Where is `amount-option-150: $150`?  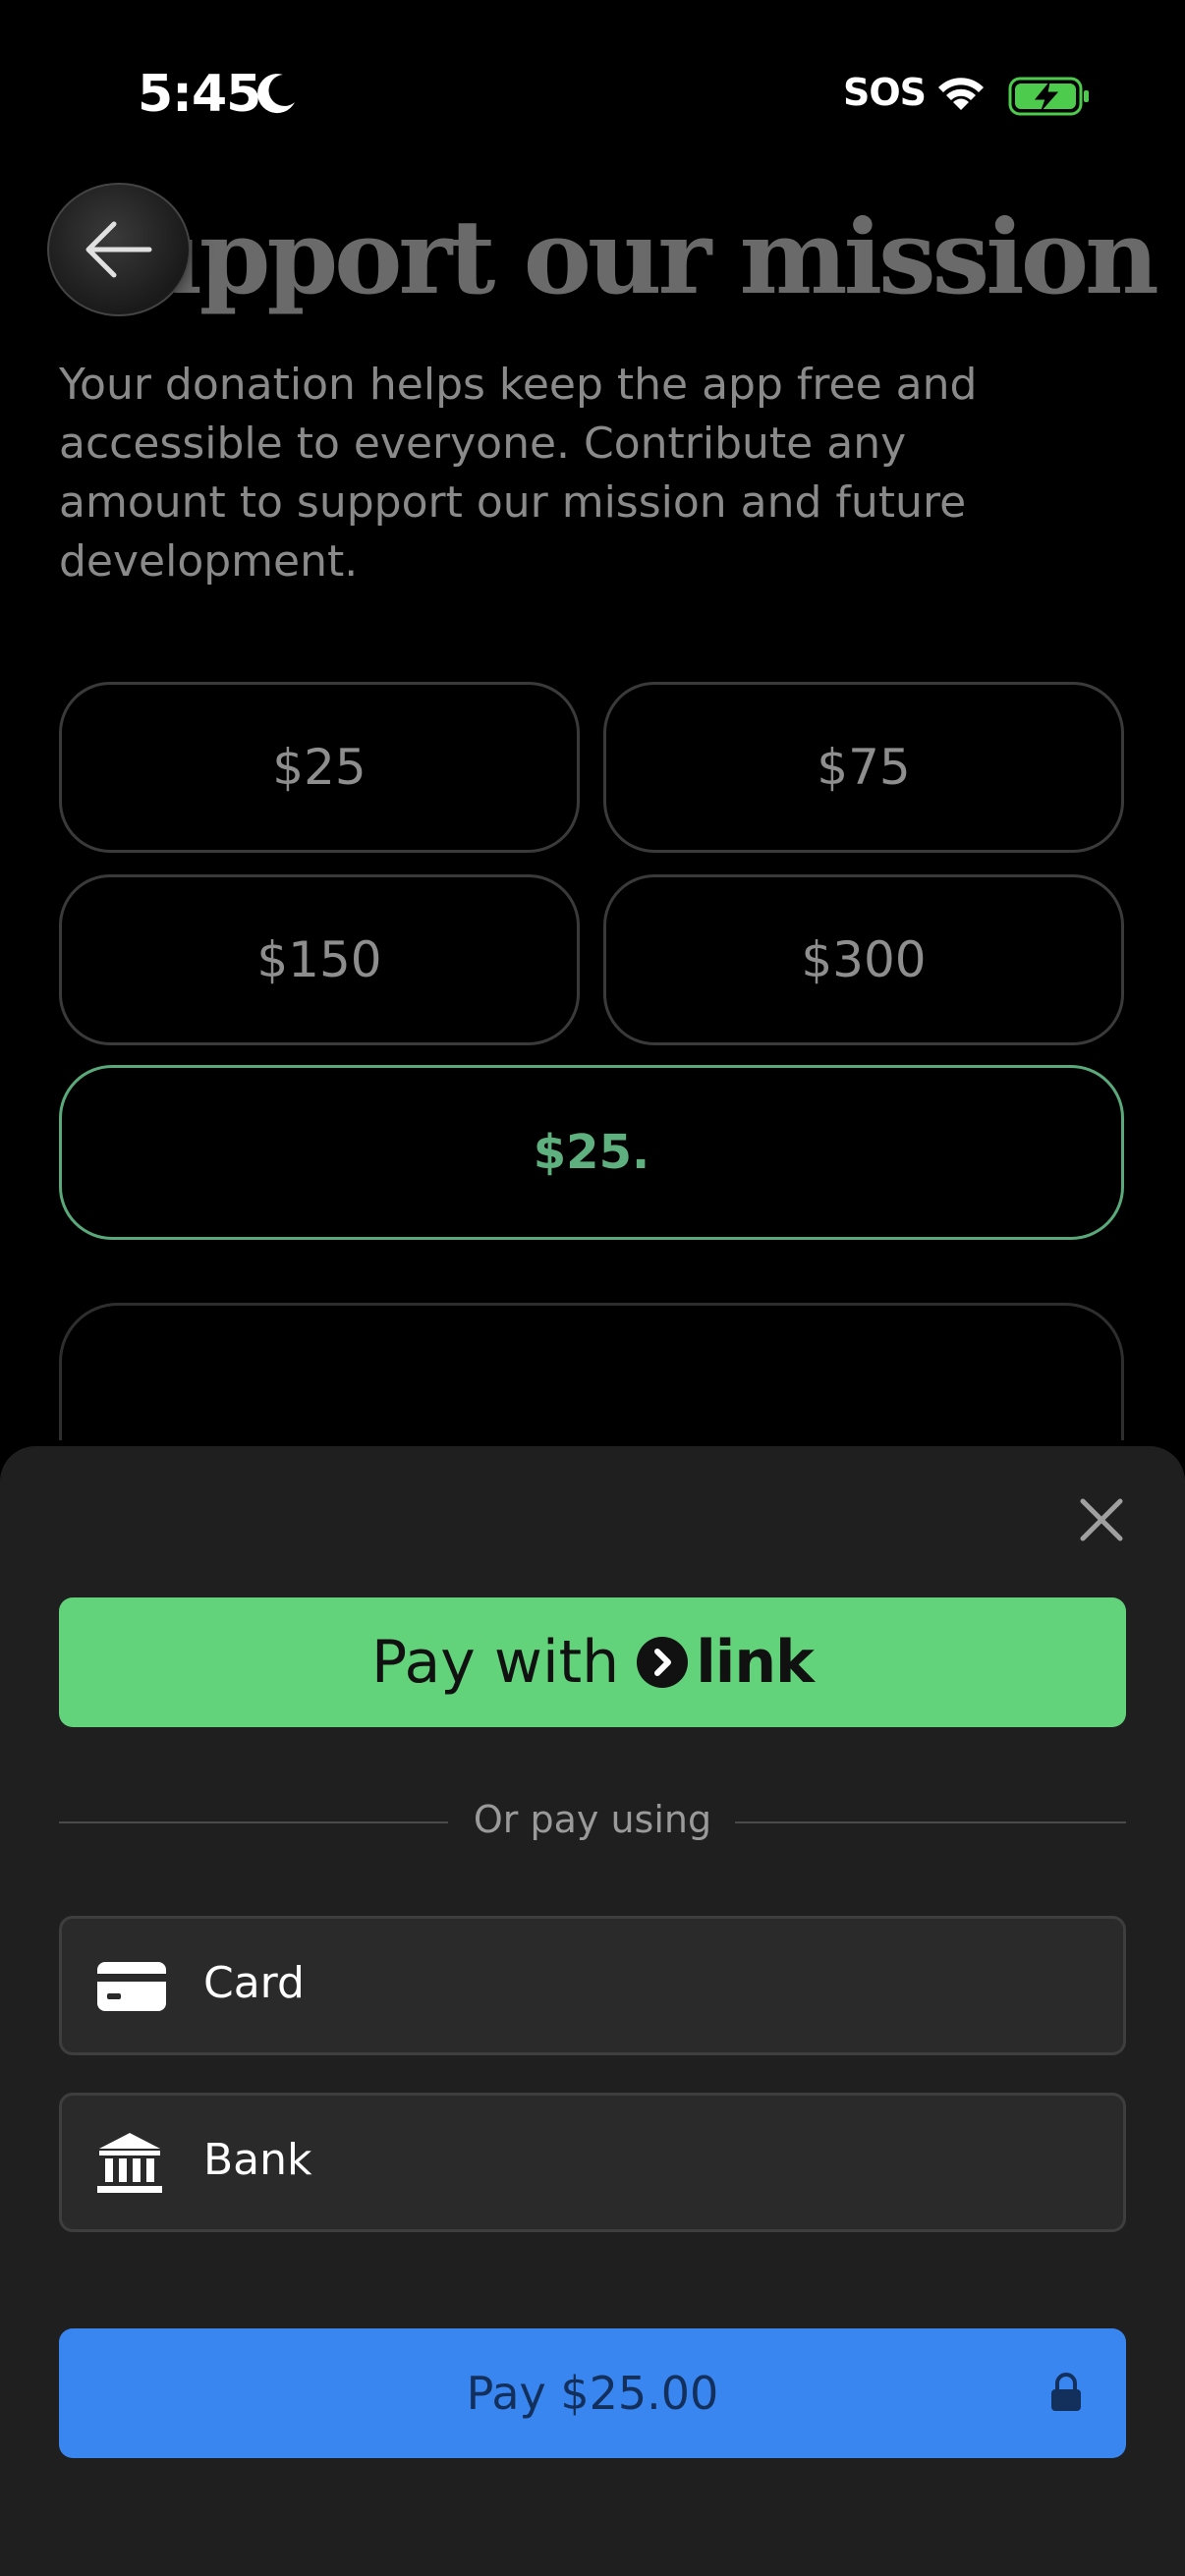
amount-option-150: $150 is located at coordinates (320, 959).